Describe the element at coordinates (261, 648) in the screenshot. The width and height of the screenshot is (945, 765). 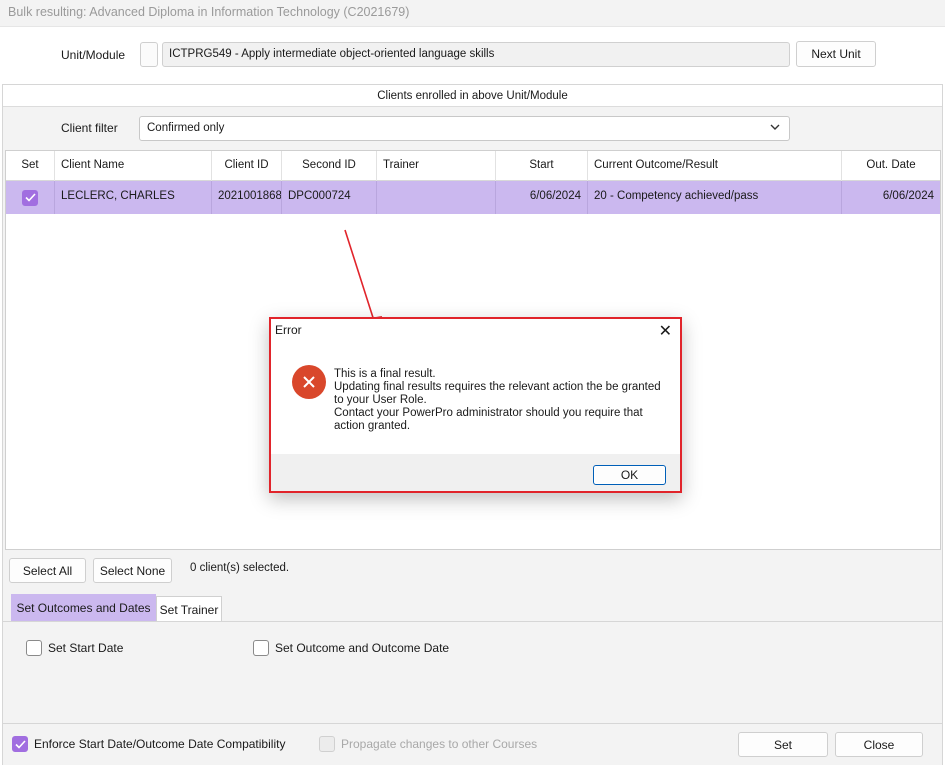
I see `set-outcome-checkbox` at that location.